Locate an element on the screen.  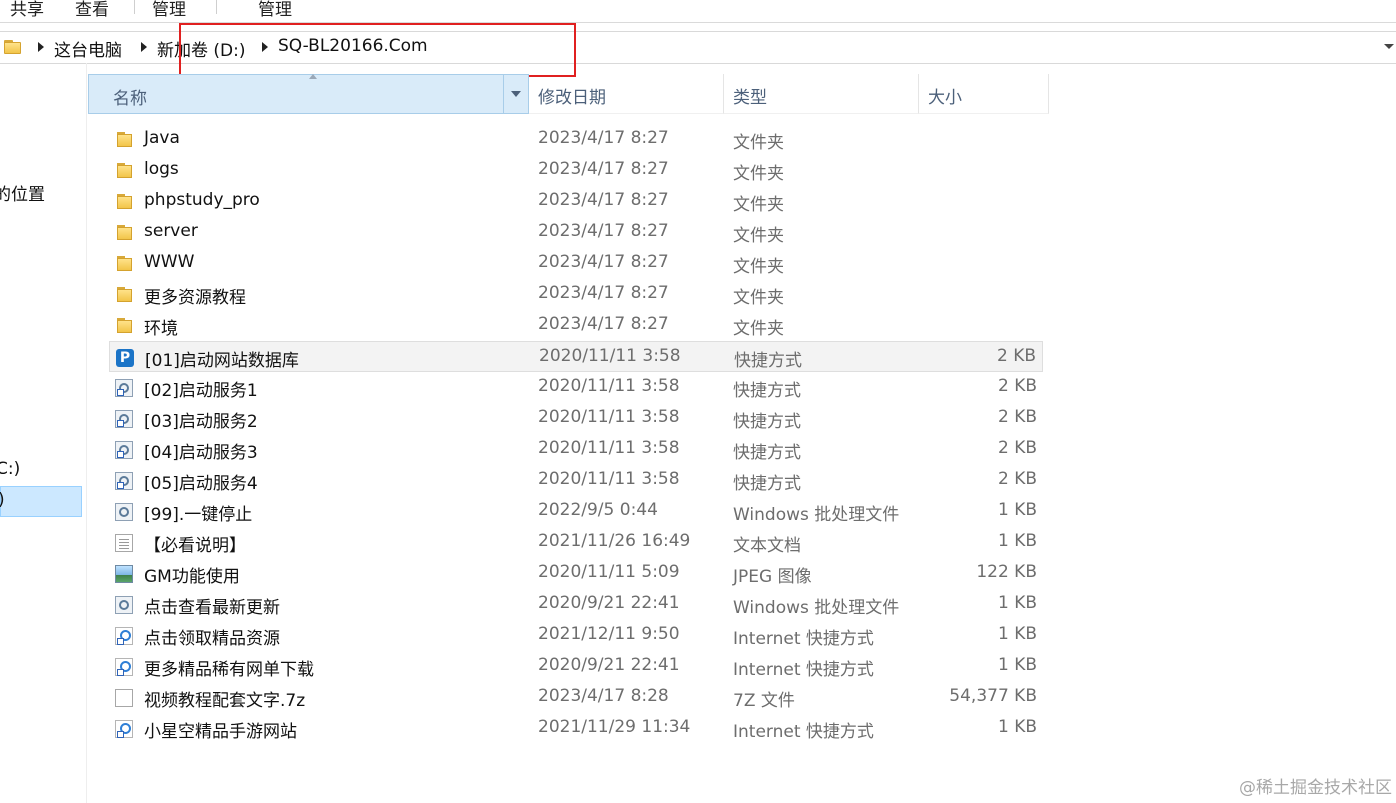
file-size: 54,377 KB is located at coordinates (993, 696).